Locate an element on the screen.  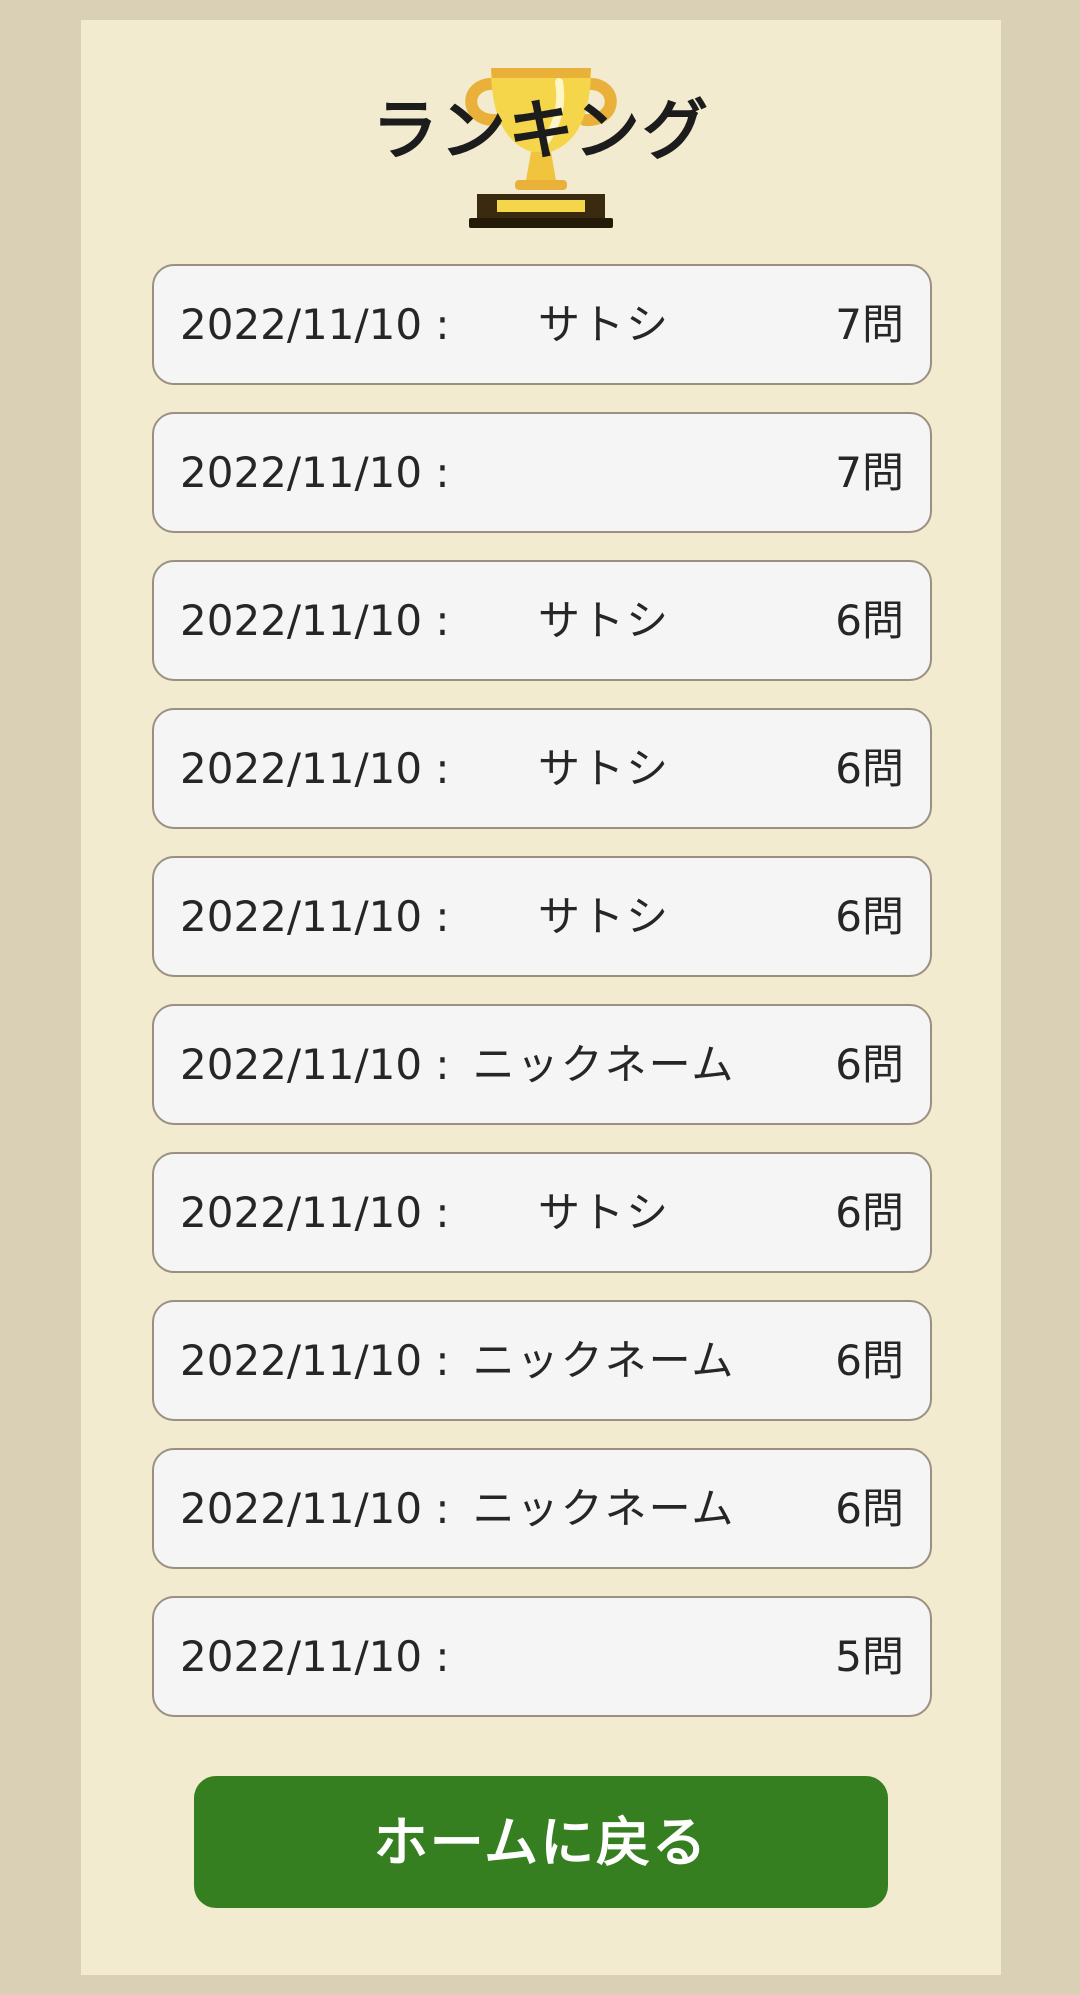
page-title: ランキング is located at coordinates (541, 130).